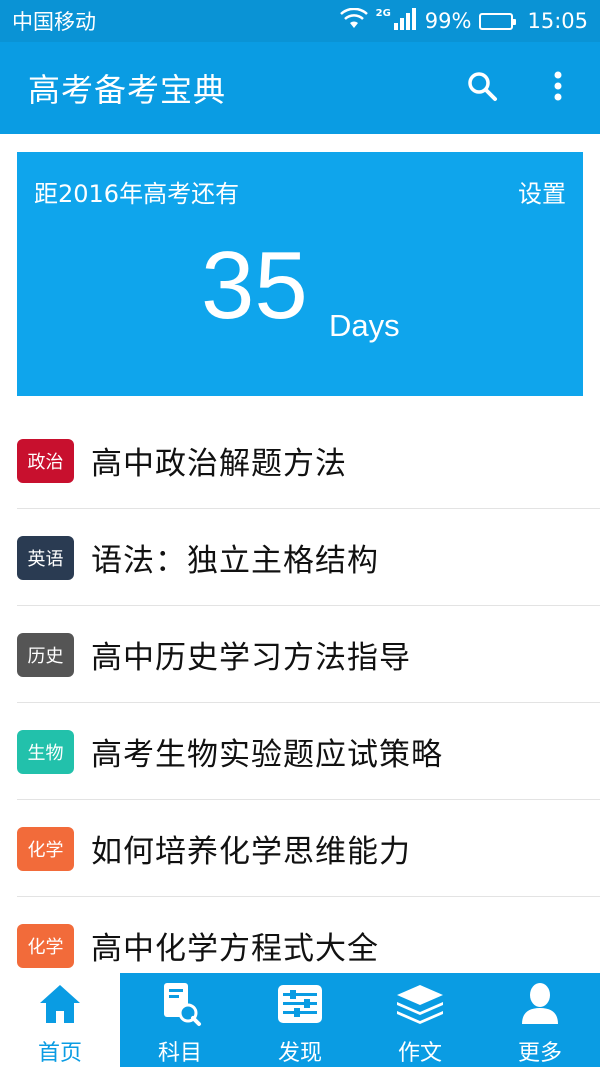  Describe the element at coordinates (54, 22) in the screenshot. I see `carrier-name: 中国移动` at that location.